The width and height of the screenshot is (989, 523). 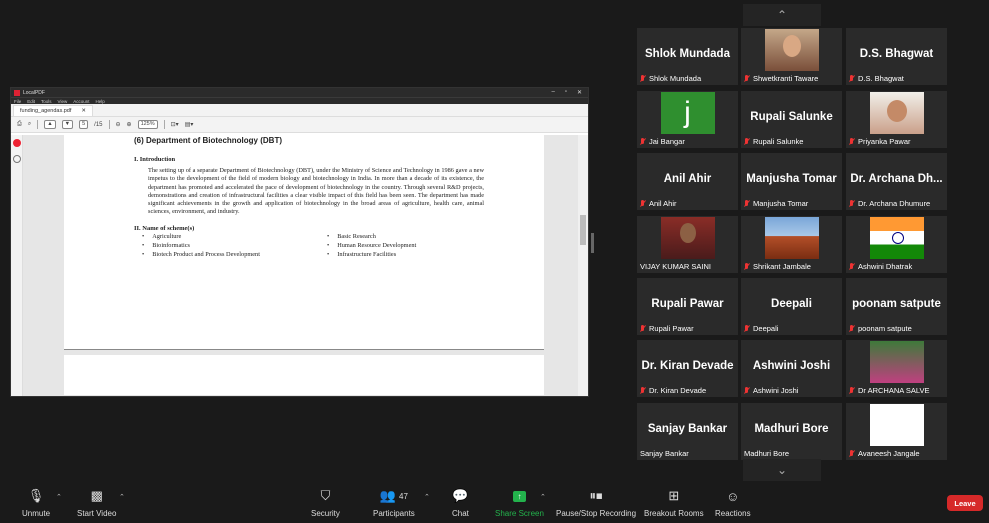 I want to click on pdf-tabbar: funding_agendas.pdf ✕, so click(x=299, y=110).